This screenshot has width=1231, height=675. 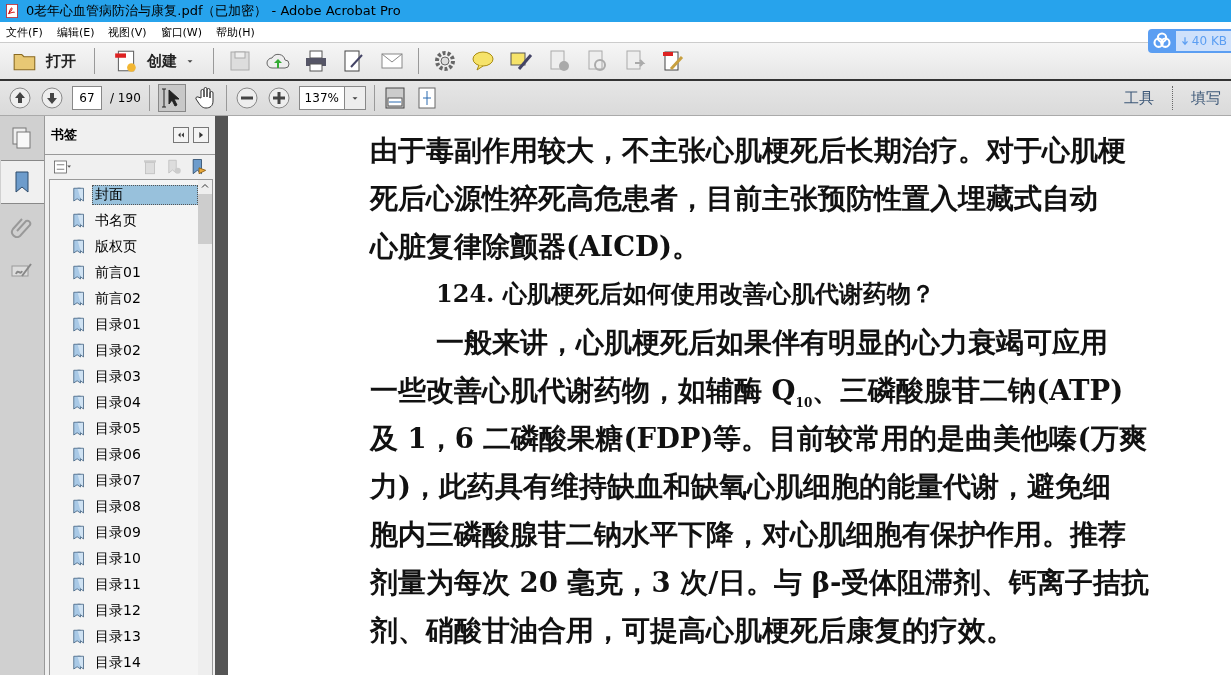 What do you see at coordinates (145, 247) in the screenshot?
I see `bookmark-item: 版权页` at bounding box center [145, 247].